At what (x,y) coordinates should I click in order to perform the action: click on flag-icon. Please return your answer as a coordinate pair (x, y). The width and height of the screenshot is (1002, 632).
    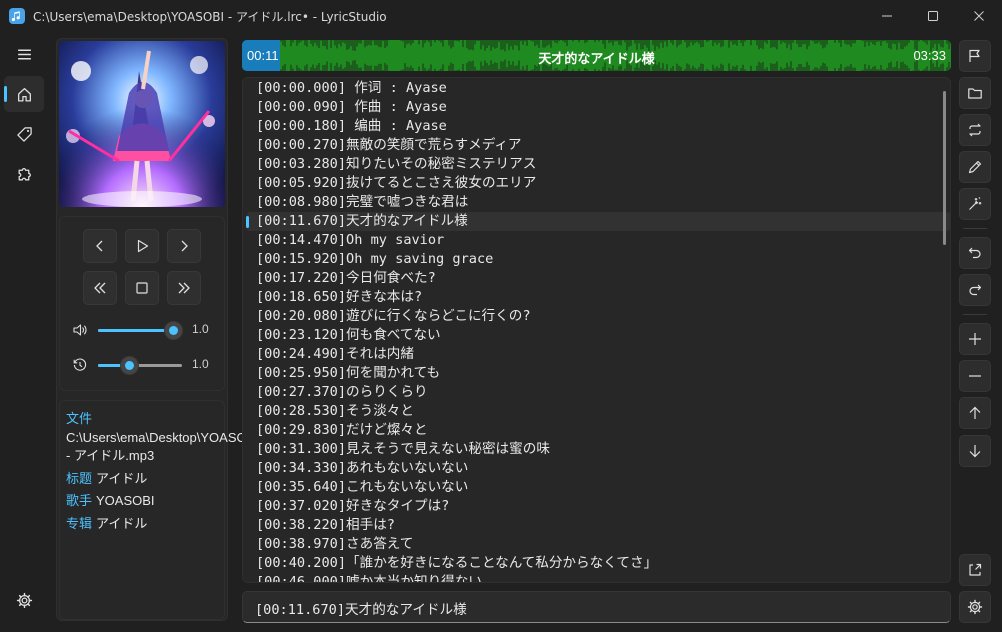
    Looking at the image, I should click on (974, 55).